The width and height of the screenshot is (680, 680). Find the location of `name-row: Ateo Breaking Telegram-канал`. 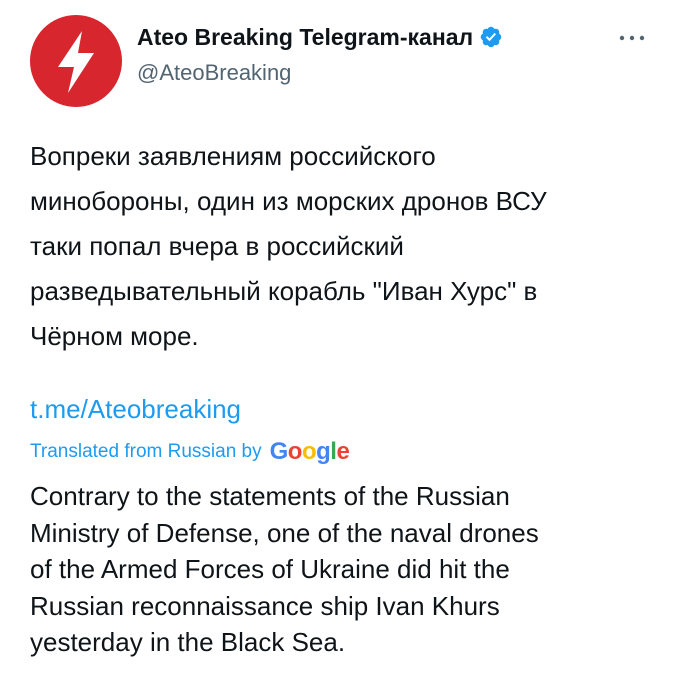

name-row: Ateo Breaking Telegram-канал is located at coordinates (320, 37).